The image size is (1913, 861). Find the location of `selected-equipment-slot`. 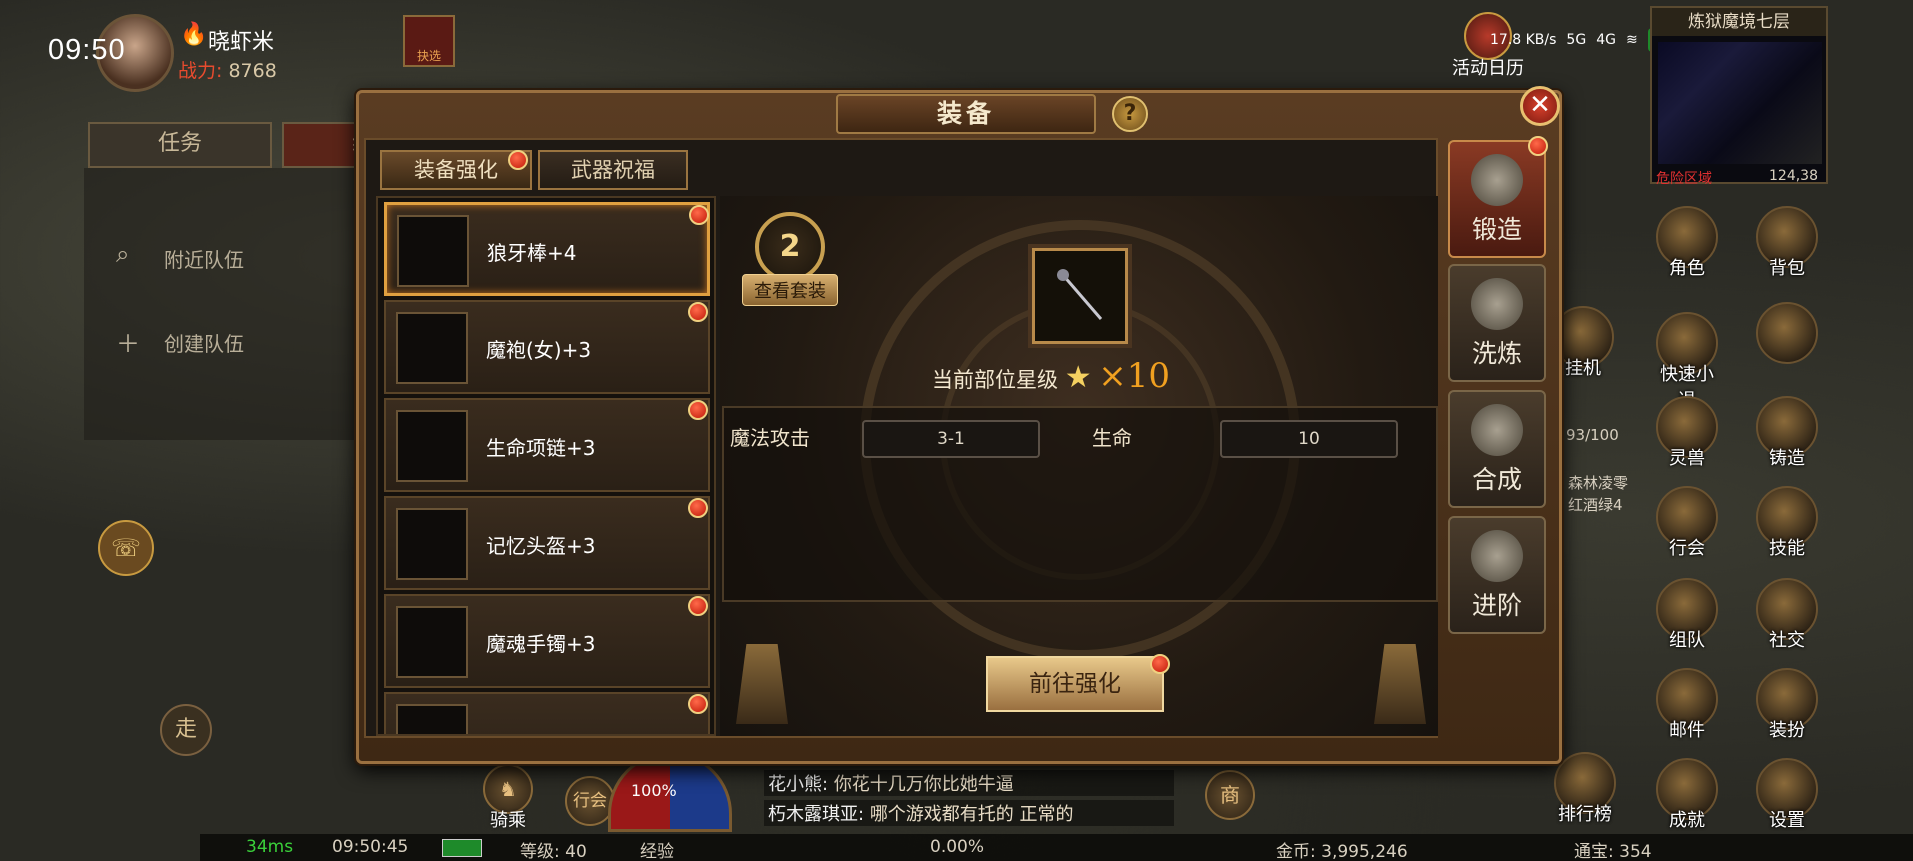

selected-equipment-slot is located at coordinates (1080, 296).